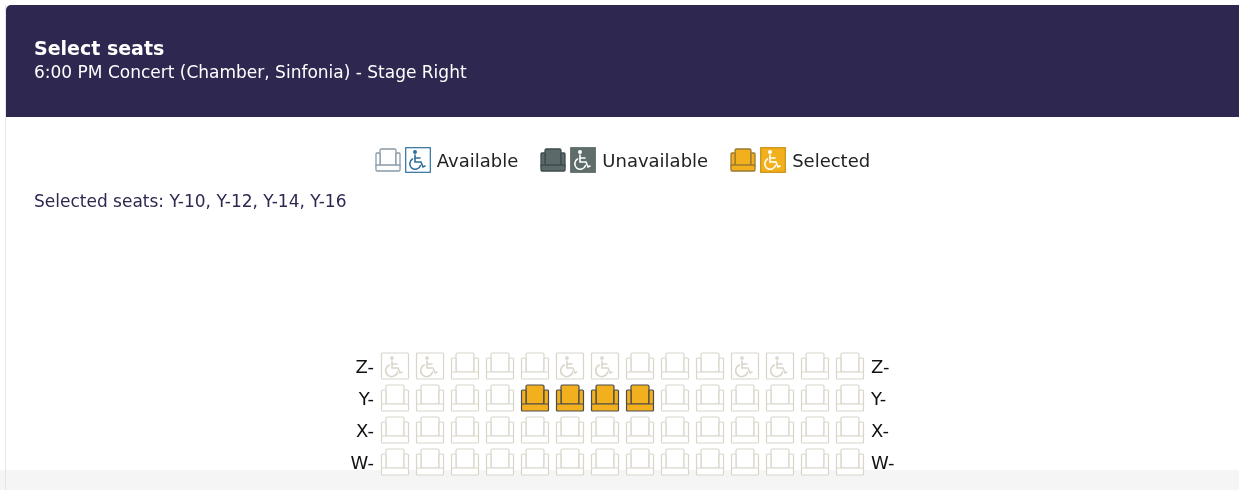 Image resolution: width=1239 pixels, height=490 pixels. I want to click on legend-label: Available, so click(477, 160).